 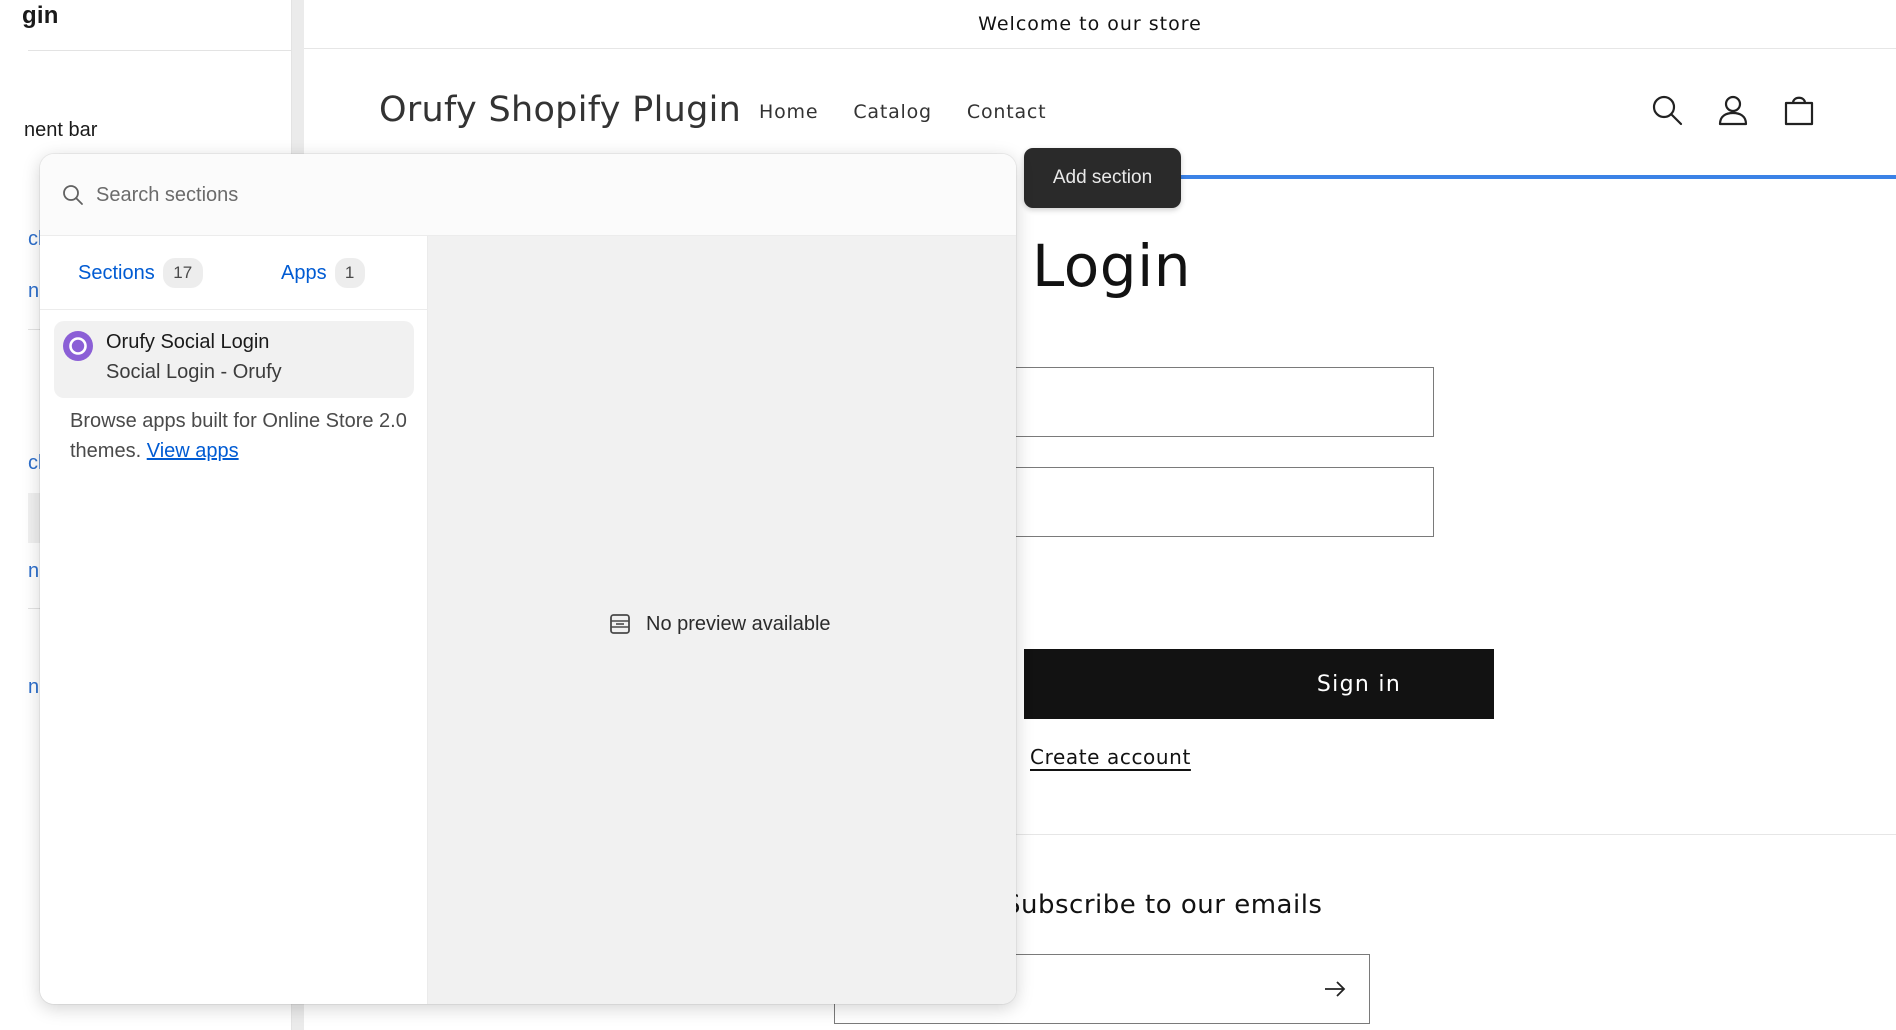 What do you see at coordinates (892, 112) in the screenshot?
I see `nav-catalog: Catalog` at bounding box center [892, 112].